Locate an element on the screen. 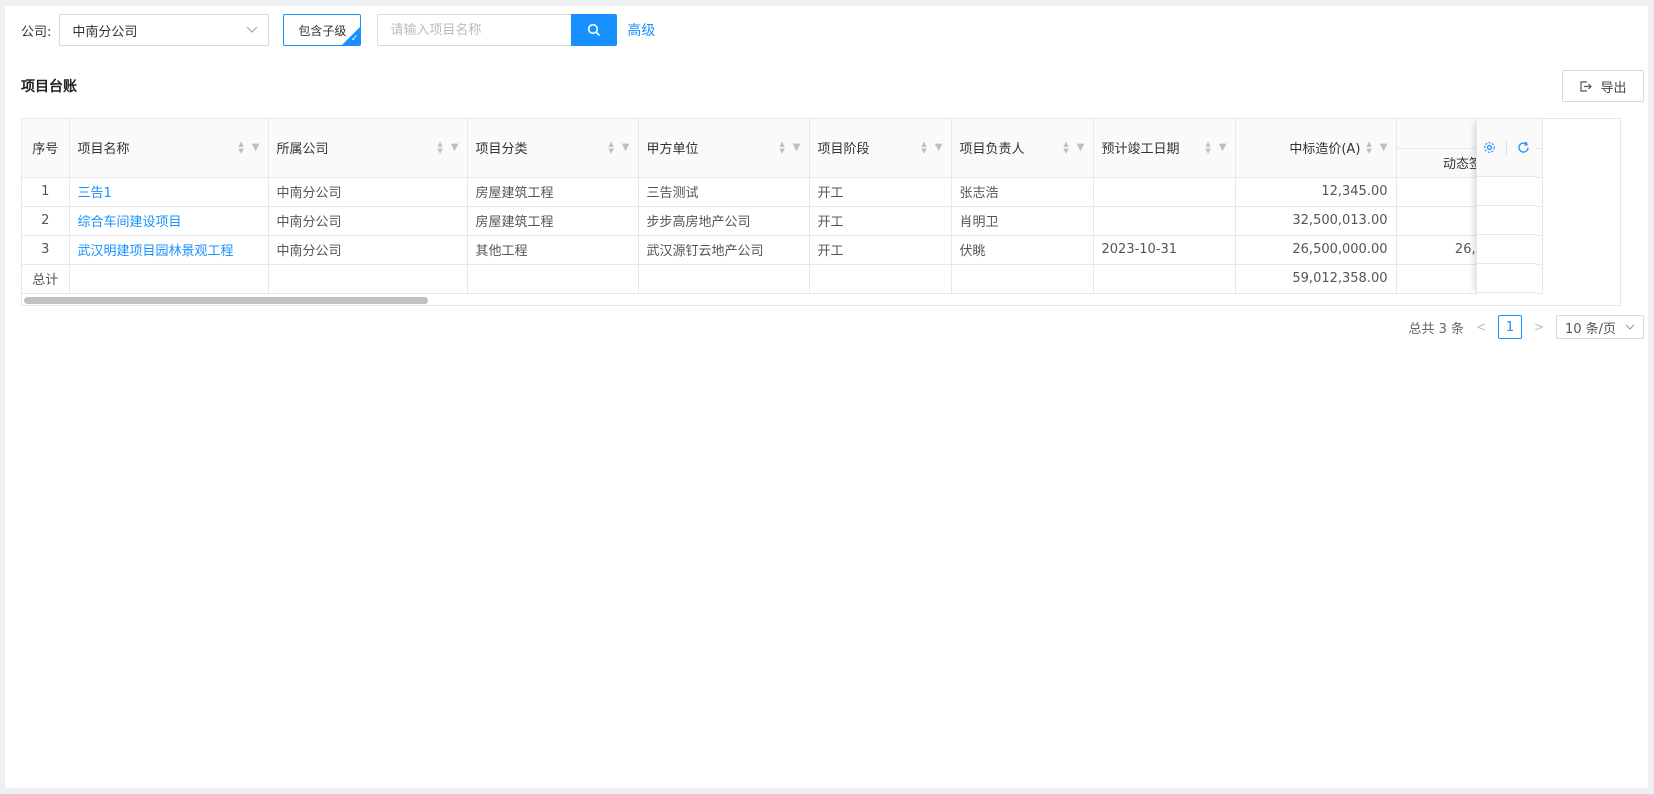 Image resolution: width=1654 pixels, height=794 pixels. export-icon is located at coordinates (1586, 86).